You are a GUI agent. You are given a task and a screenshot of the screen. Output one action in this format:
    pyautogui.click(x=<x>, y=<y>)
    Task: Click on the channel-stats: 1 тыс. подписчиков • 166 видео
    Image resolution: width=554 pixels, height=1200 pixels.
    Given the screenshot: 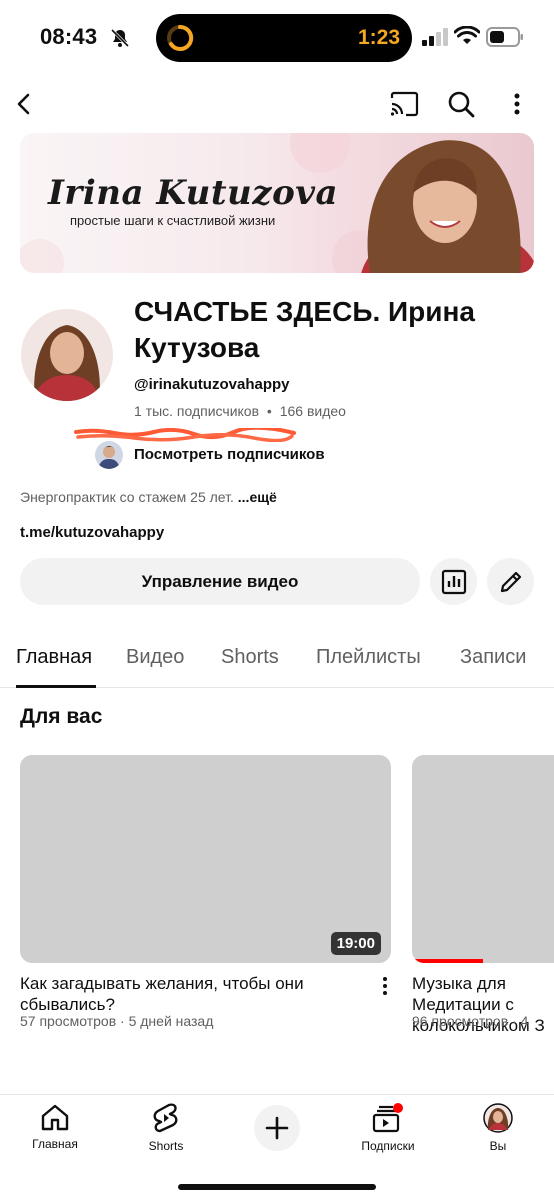 What is the action you would take?
    pyautogui.click(x=240, y=411)
    